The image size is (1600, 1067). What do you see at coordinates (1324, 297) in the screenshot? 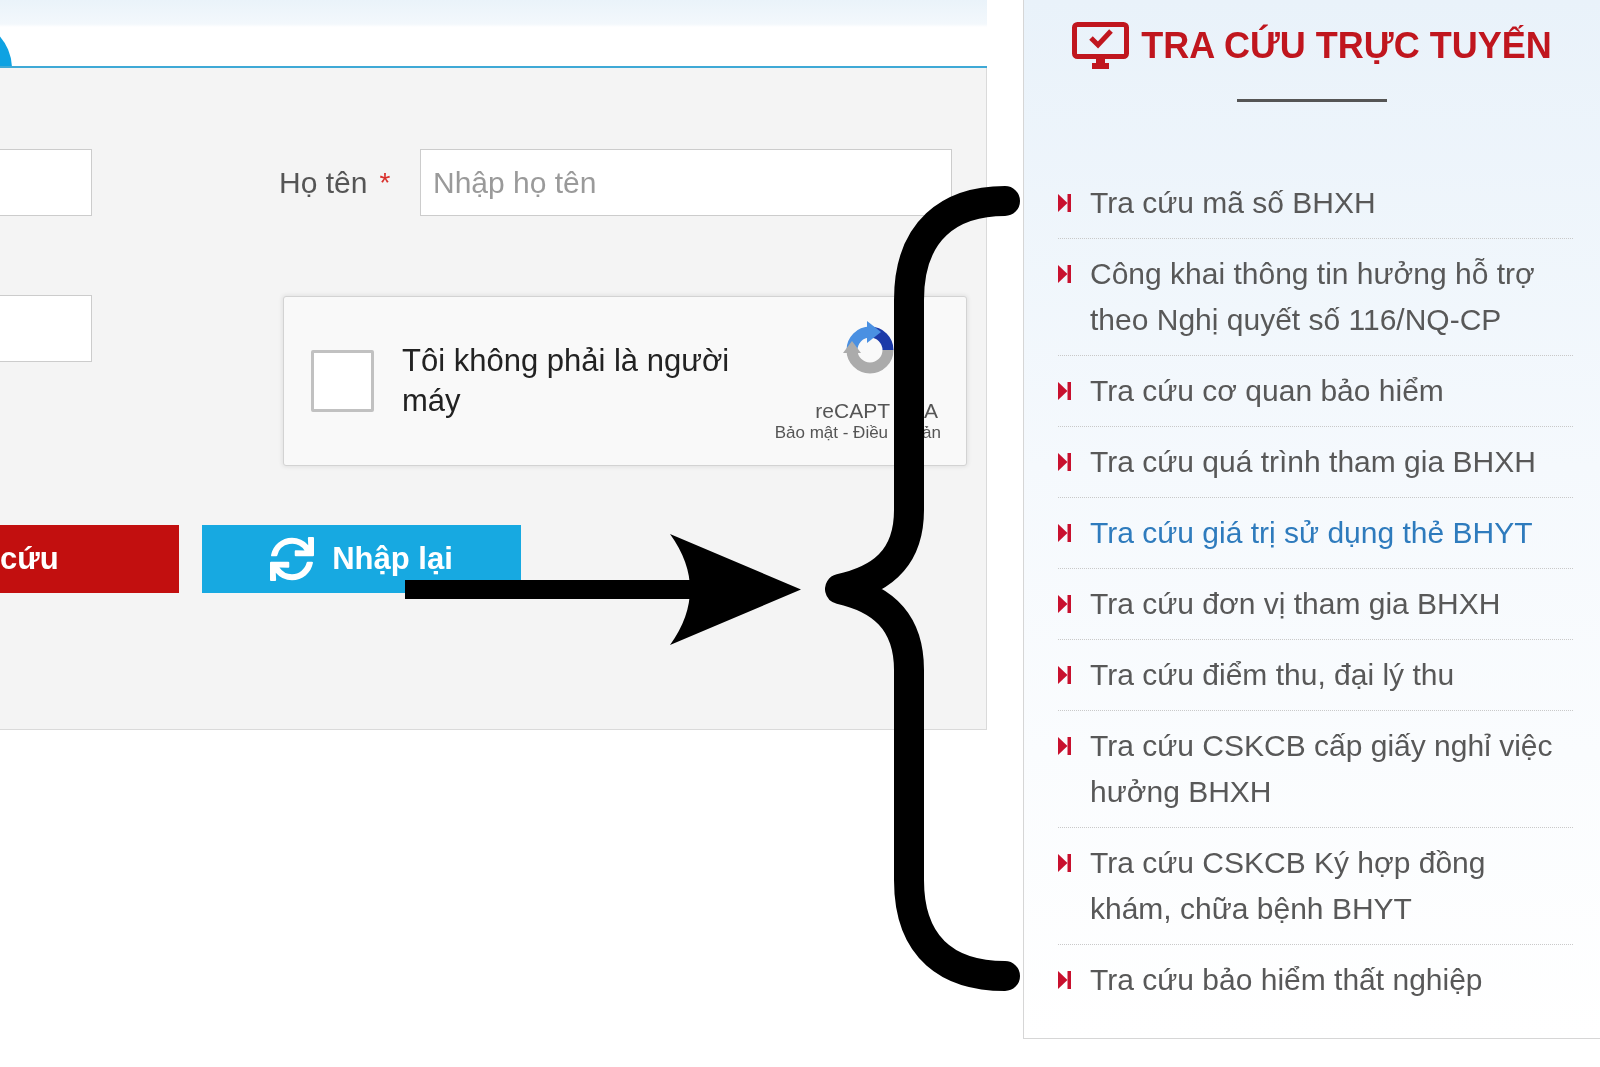
I see `sidebar-link: Công khai thông tin hưởng hỗ trợ theo Nghị quyết số 116/NQ-CP` at bounding box center [1324, 297].